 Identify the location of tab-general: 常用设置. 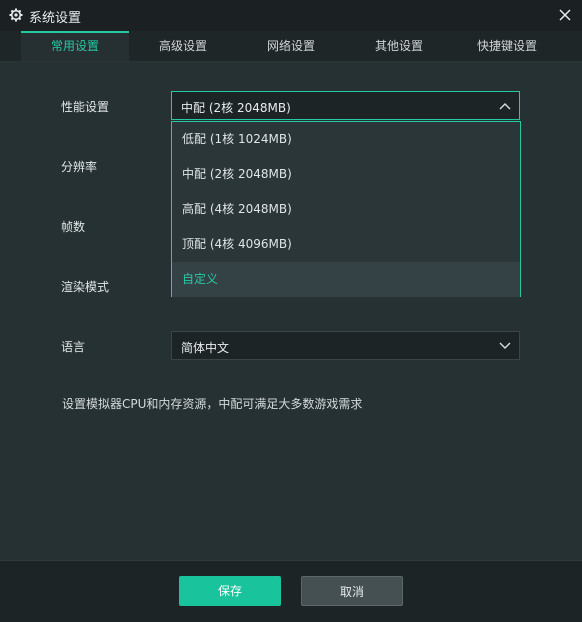
(75, 46).